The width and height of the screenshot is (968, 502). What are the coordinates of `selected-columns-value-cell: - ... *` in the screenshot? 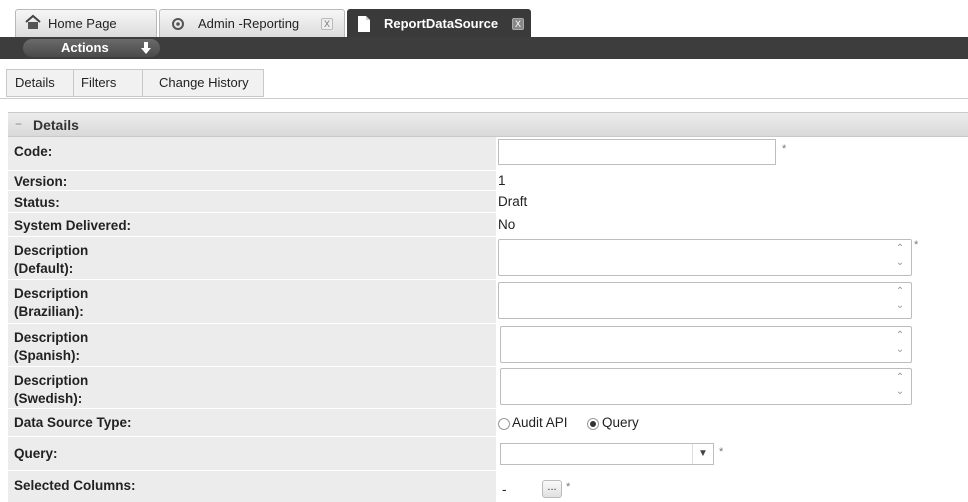 It's located at (732, 486).